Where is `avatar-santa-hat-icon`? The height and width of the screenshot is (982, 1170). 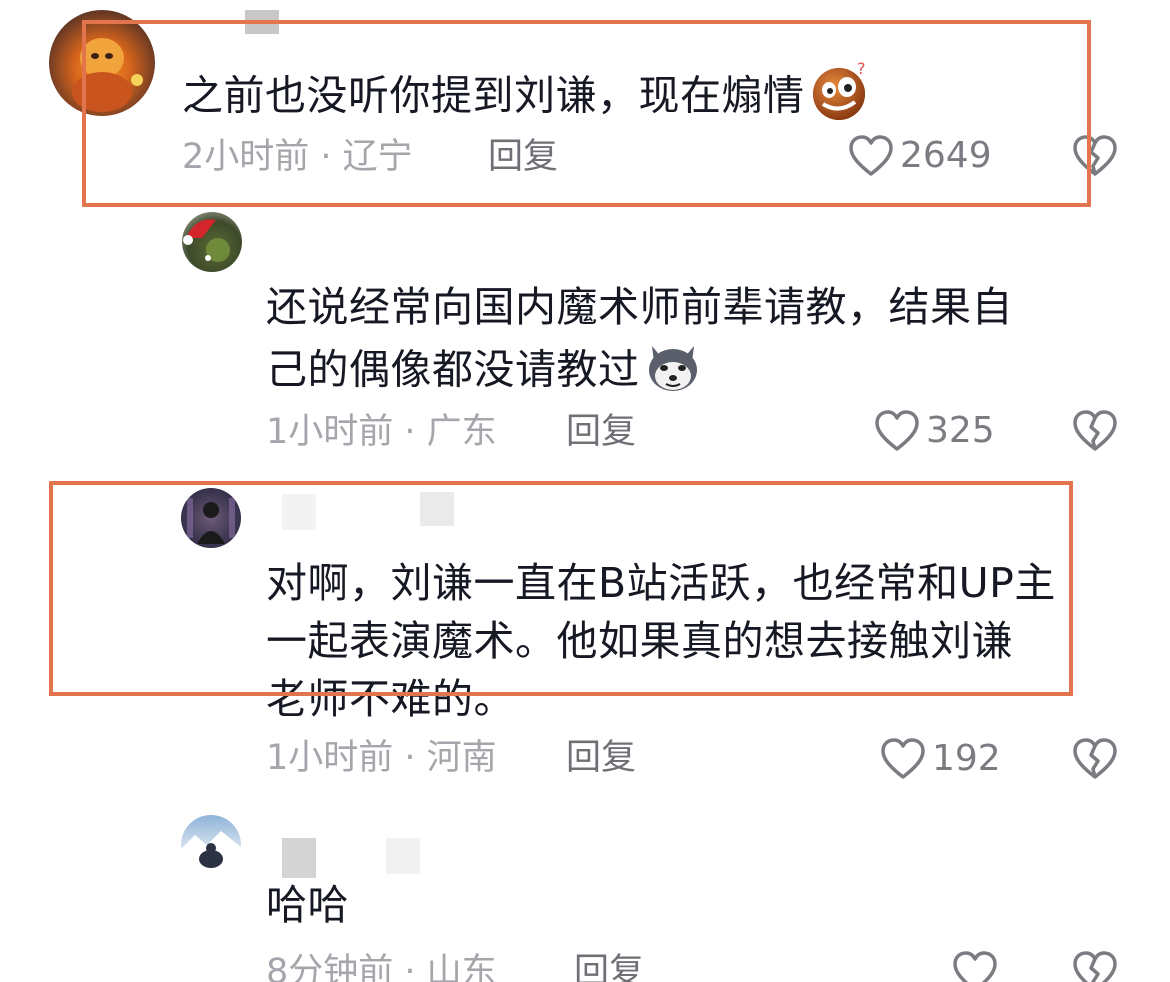 avatar-santa-hat-icon is located at coordinates (206, 240).